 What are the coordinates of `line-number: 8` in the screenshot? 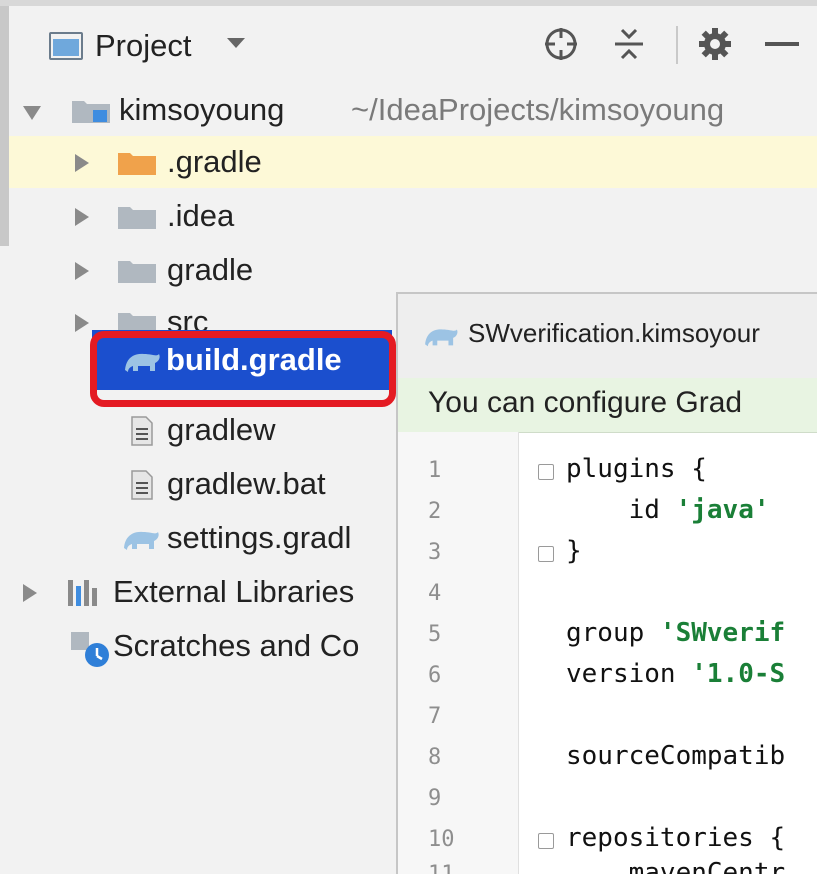 It's located at (435, 757).